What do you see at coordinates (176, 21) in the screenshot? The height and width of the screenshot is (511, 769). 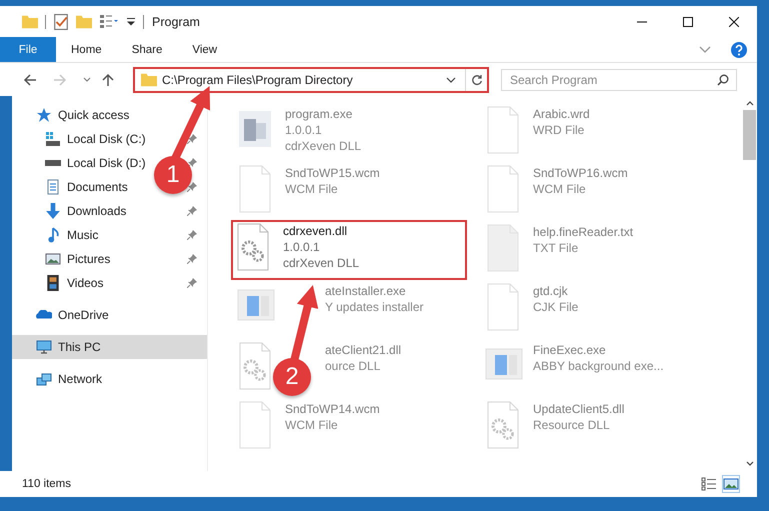 I see `window-title: Program` at bounding box center [176, 21].